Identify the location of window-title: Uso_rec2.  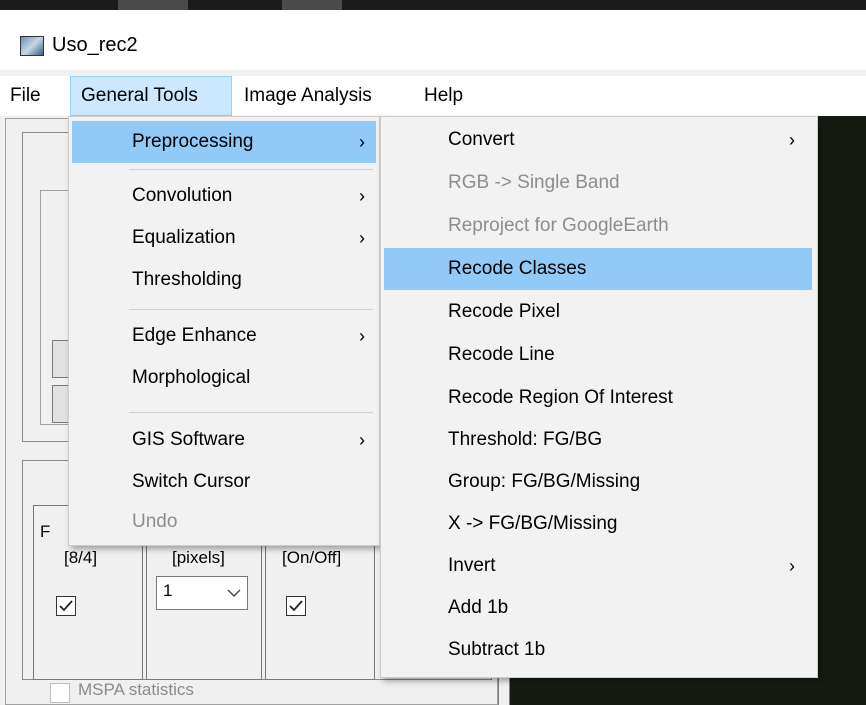
(95, 45).